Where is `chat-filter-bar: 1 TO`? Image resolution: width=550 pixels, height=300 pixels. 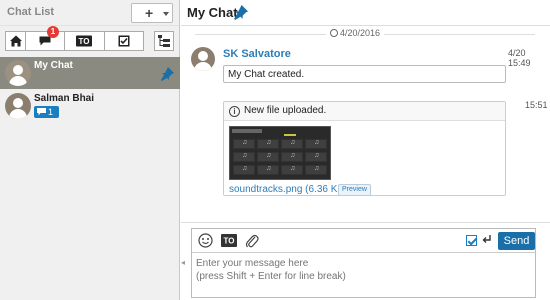
chat-filter-bar: 1 TO is located at coordinates (74, 38).